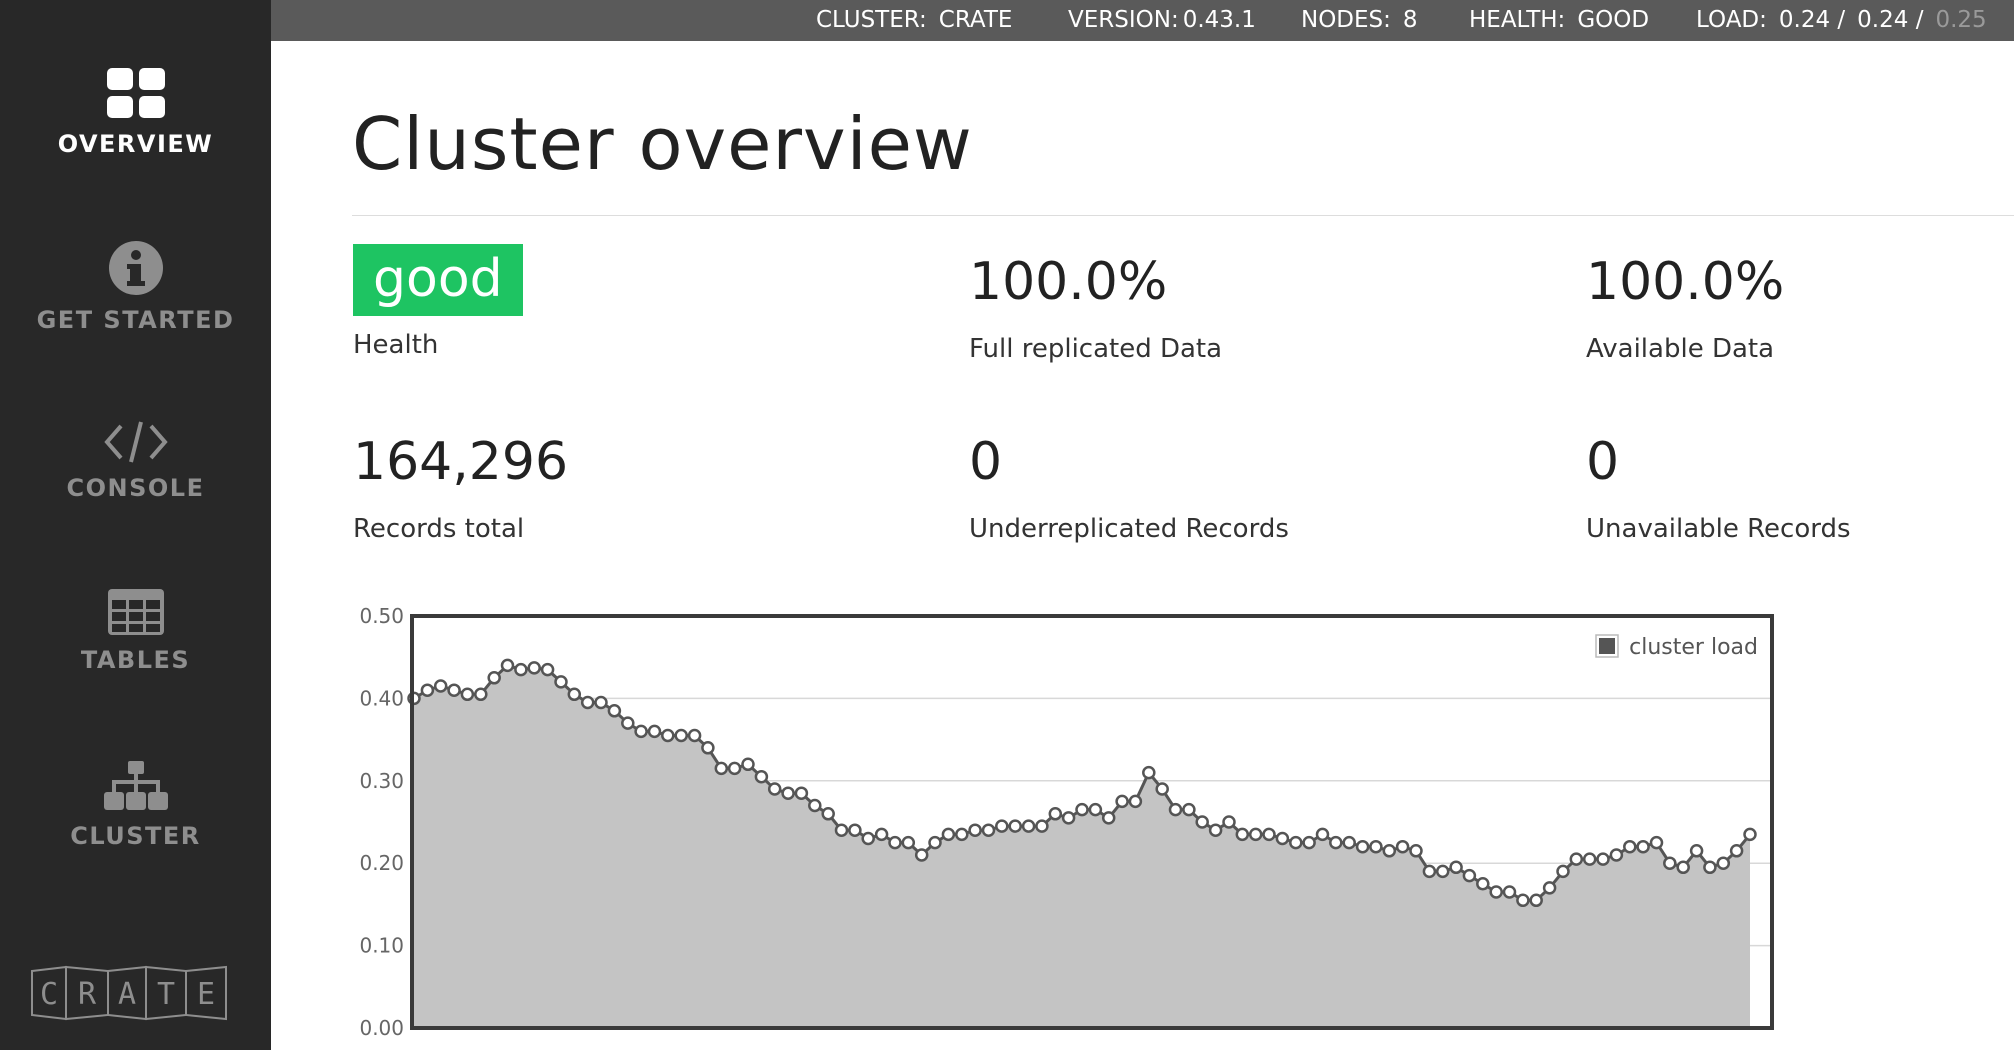  Describe the element at coordinates (135, 320) in the screenshot. I see `sidebar-item-label: GET STARTED` at that location.